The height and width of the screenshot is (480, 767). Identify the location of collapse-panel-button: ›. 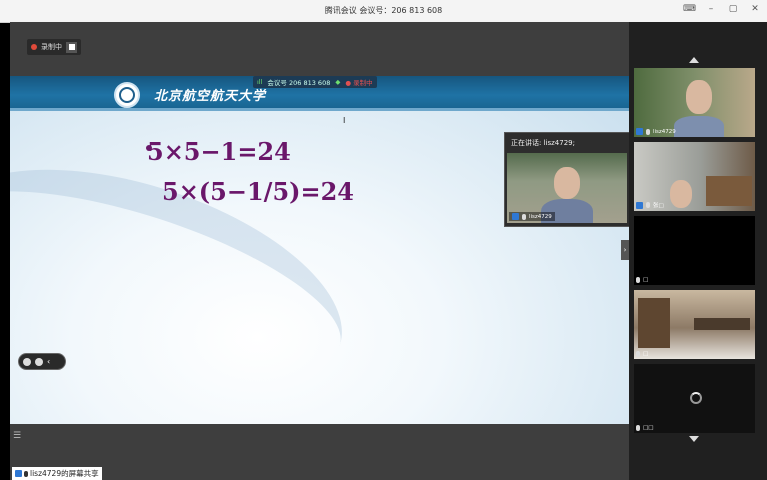
(625, 250).